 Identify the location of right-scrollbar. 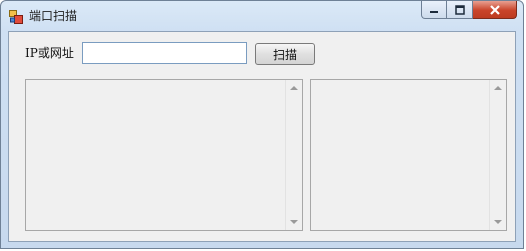
(497, 155).